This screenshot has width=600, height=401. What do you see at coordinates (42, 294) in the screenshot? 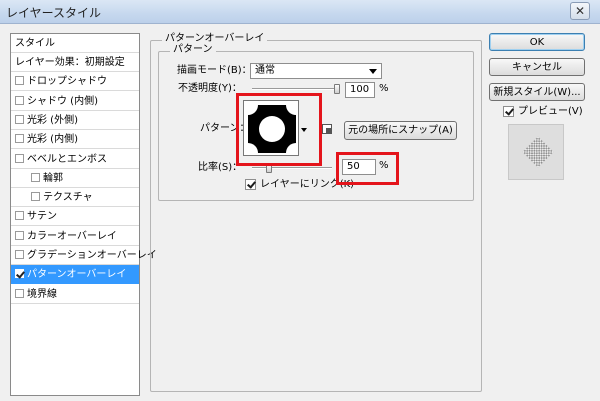
I see `style-list-item-label: 境界線` at bounding box center [42, 294].